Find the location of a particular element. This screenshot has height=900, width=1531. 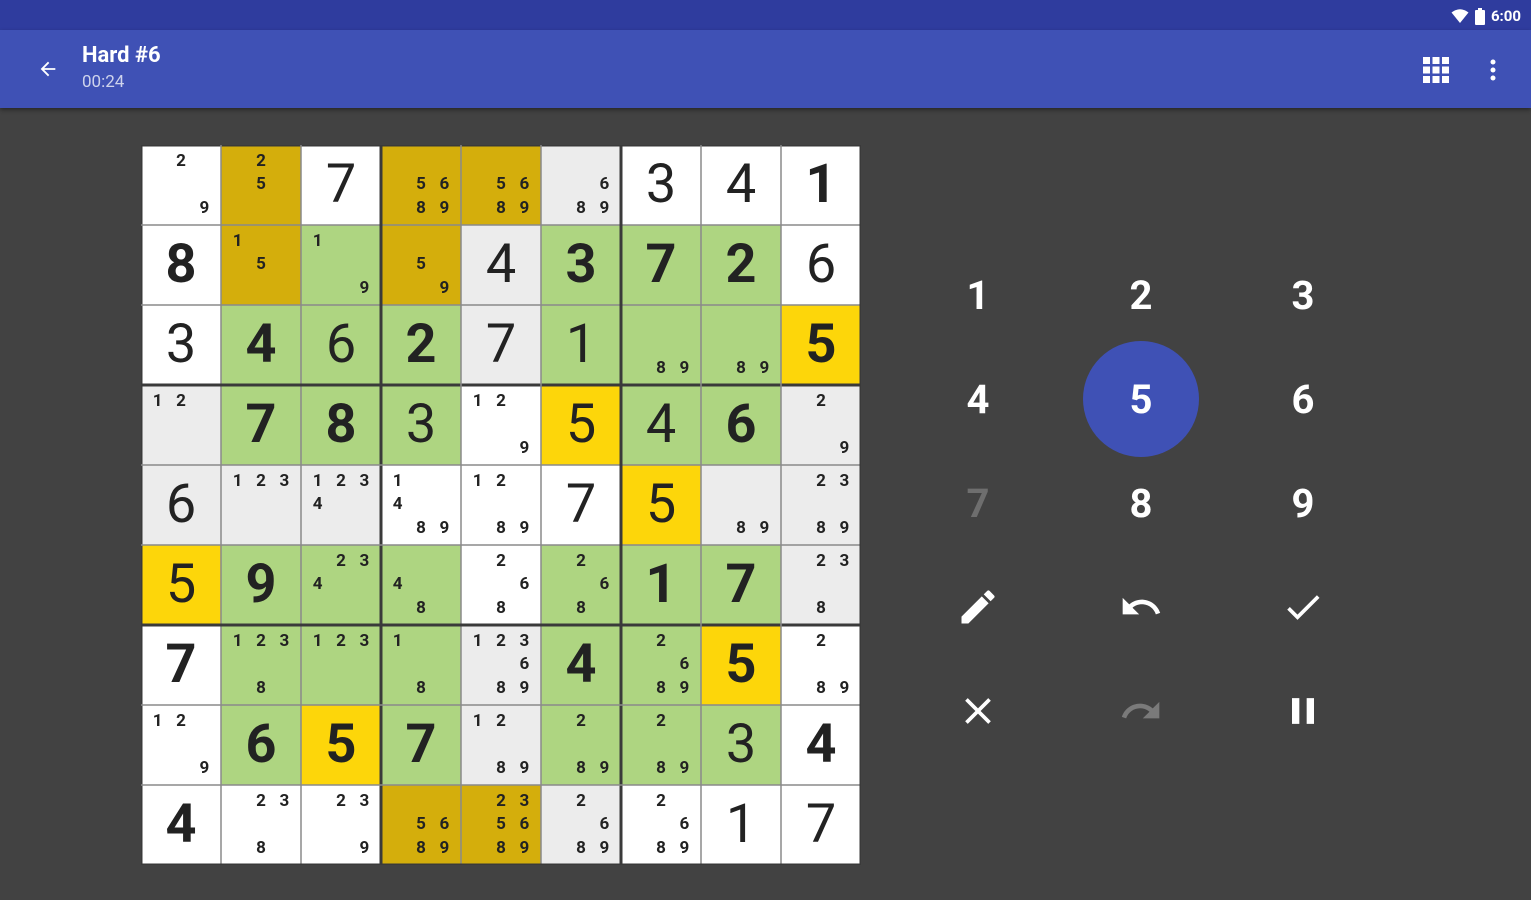

cell-r7-c8: 5 is located at coordinates (741, 665).